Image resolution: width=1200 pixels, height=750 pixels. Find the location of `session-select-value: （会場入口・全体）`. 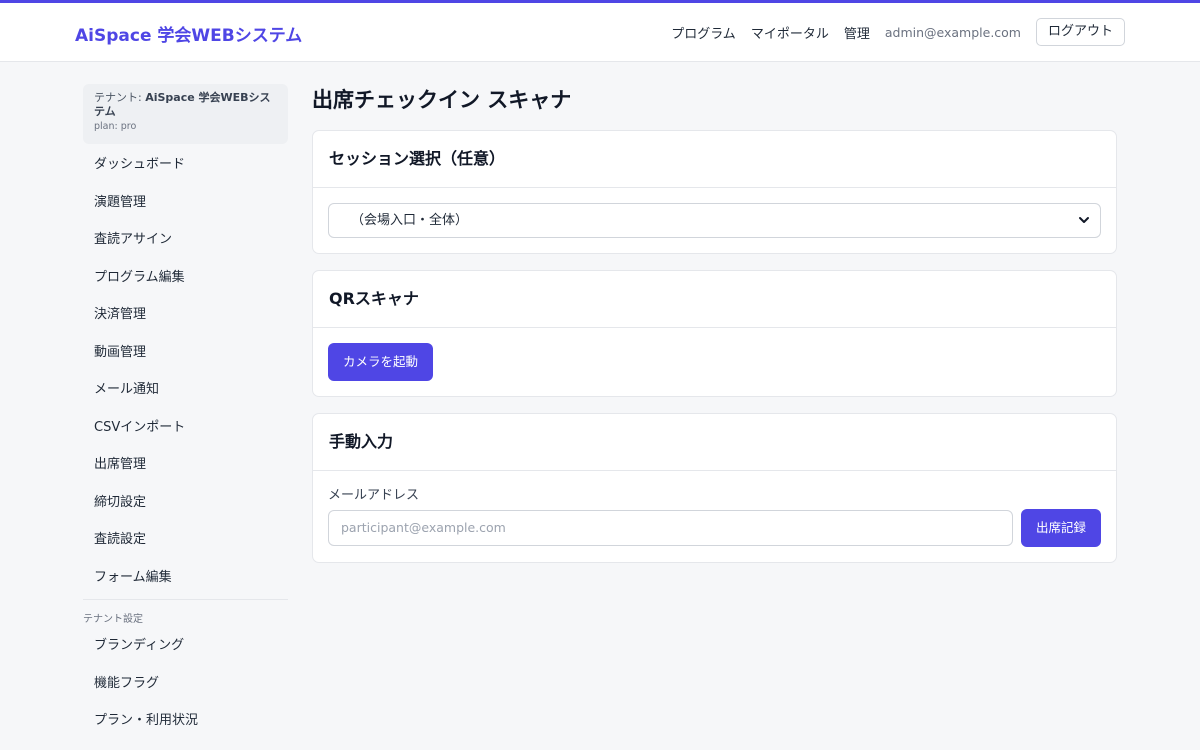

session-select-value: （会場入口・全体） is located at coordinates (410, 220).